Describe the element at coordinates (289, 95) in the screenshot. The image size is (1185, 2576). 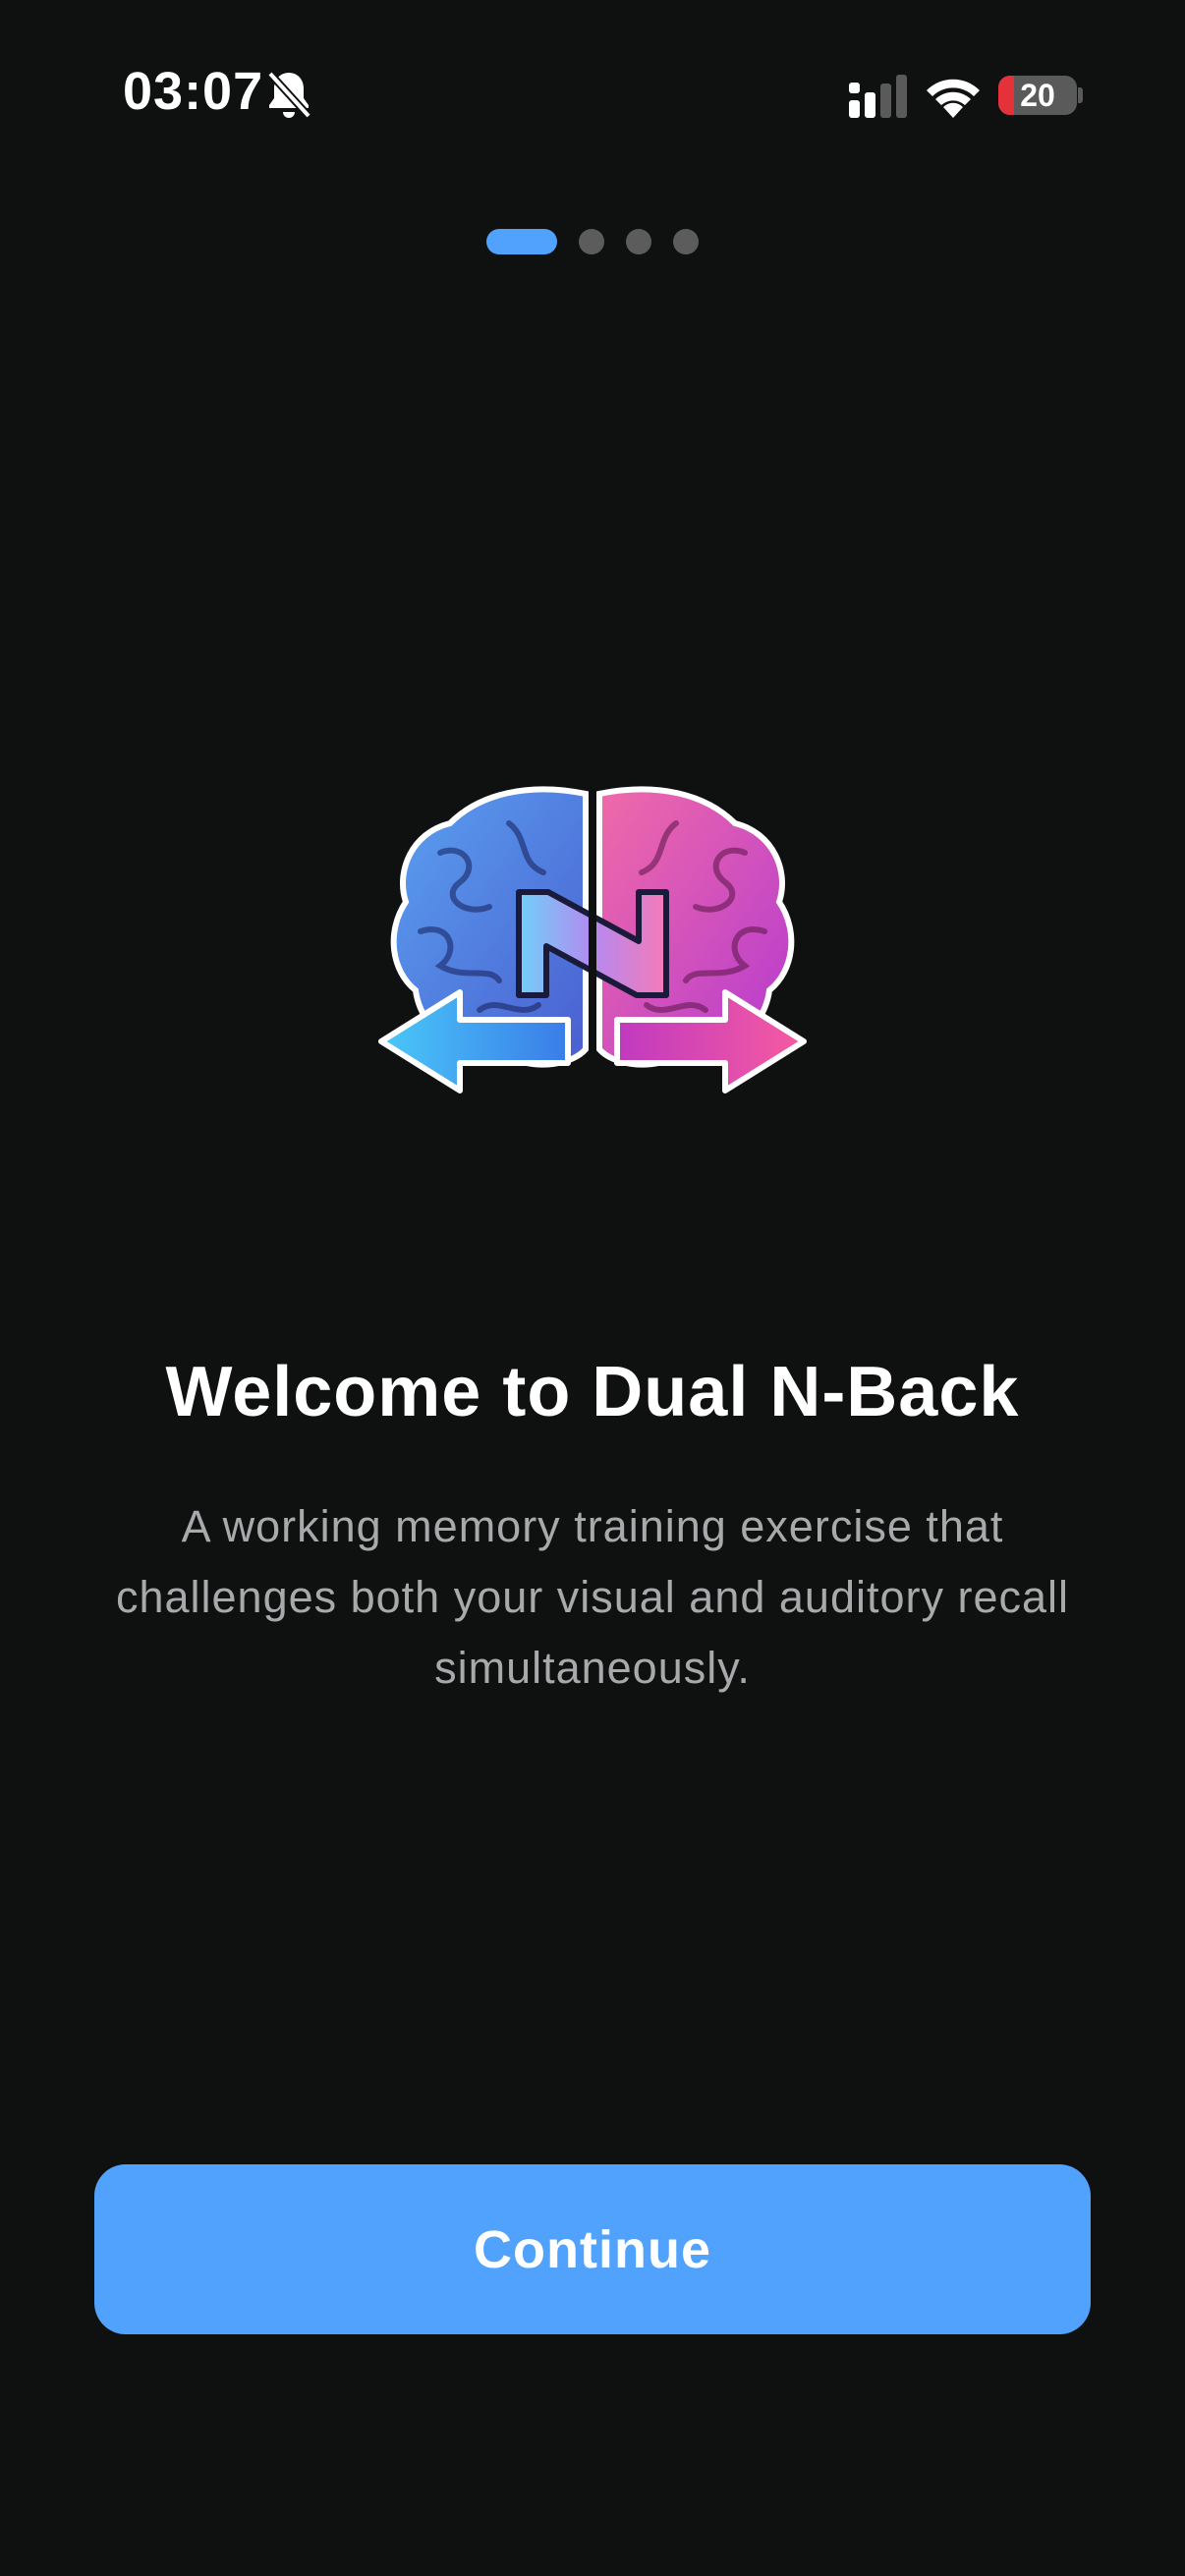
I see `bell-slash-icon` at that location.